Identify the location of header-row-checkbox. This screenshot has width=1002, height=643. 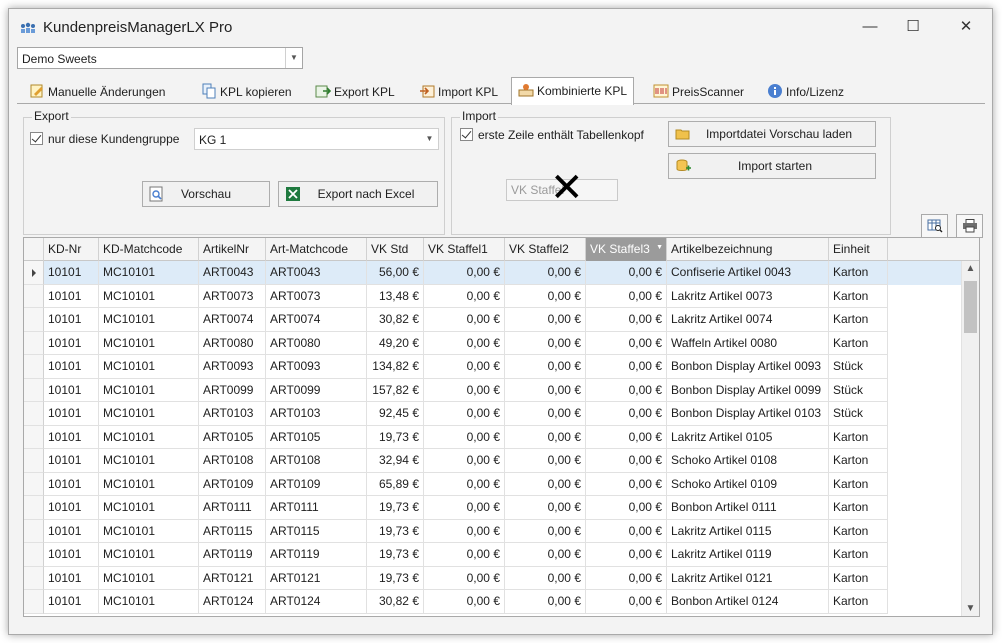
(466, 134).